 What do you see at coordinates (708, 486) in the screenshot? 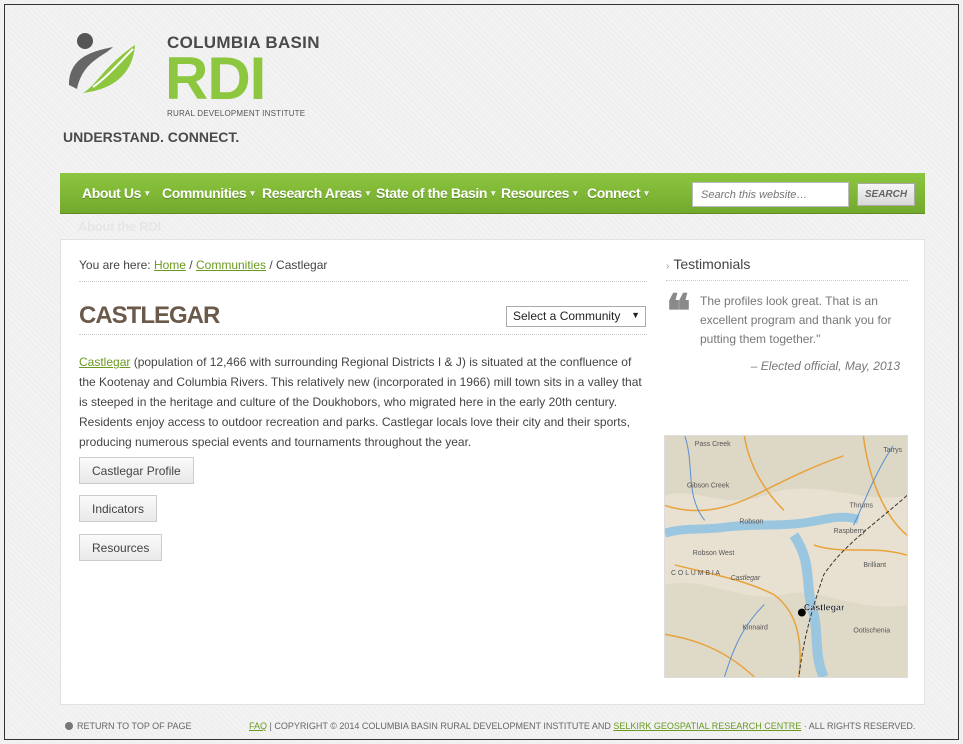
I see `map-label: Gibson Creek` at bounding box center [708, 486].